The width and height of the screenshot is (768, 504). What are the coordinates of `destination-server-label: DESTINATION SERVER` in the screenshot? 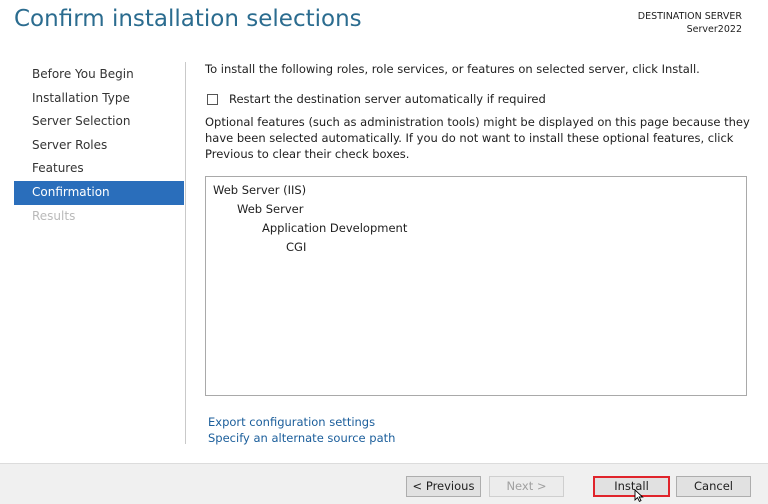 It's located at (689, 16).